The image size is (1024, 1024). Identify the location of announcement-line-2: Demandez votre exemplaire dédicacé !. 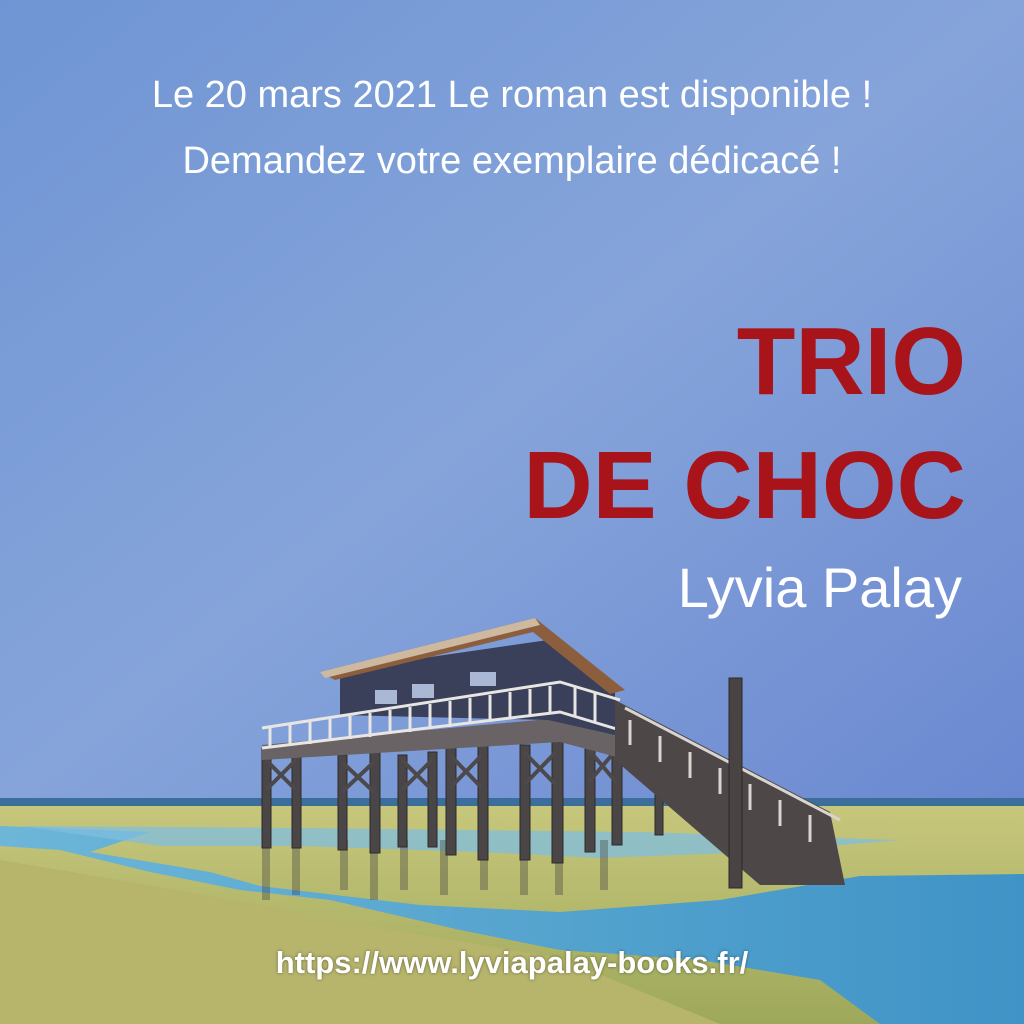
(512, 161).